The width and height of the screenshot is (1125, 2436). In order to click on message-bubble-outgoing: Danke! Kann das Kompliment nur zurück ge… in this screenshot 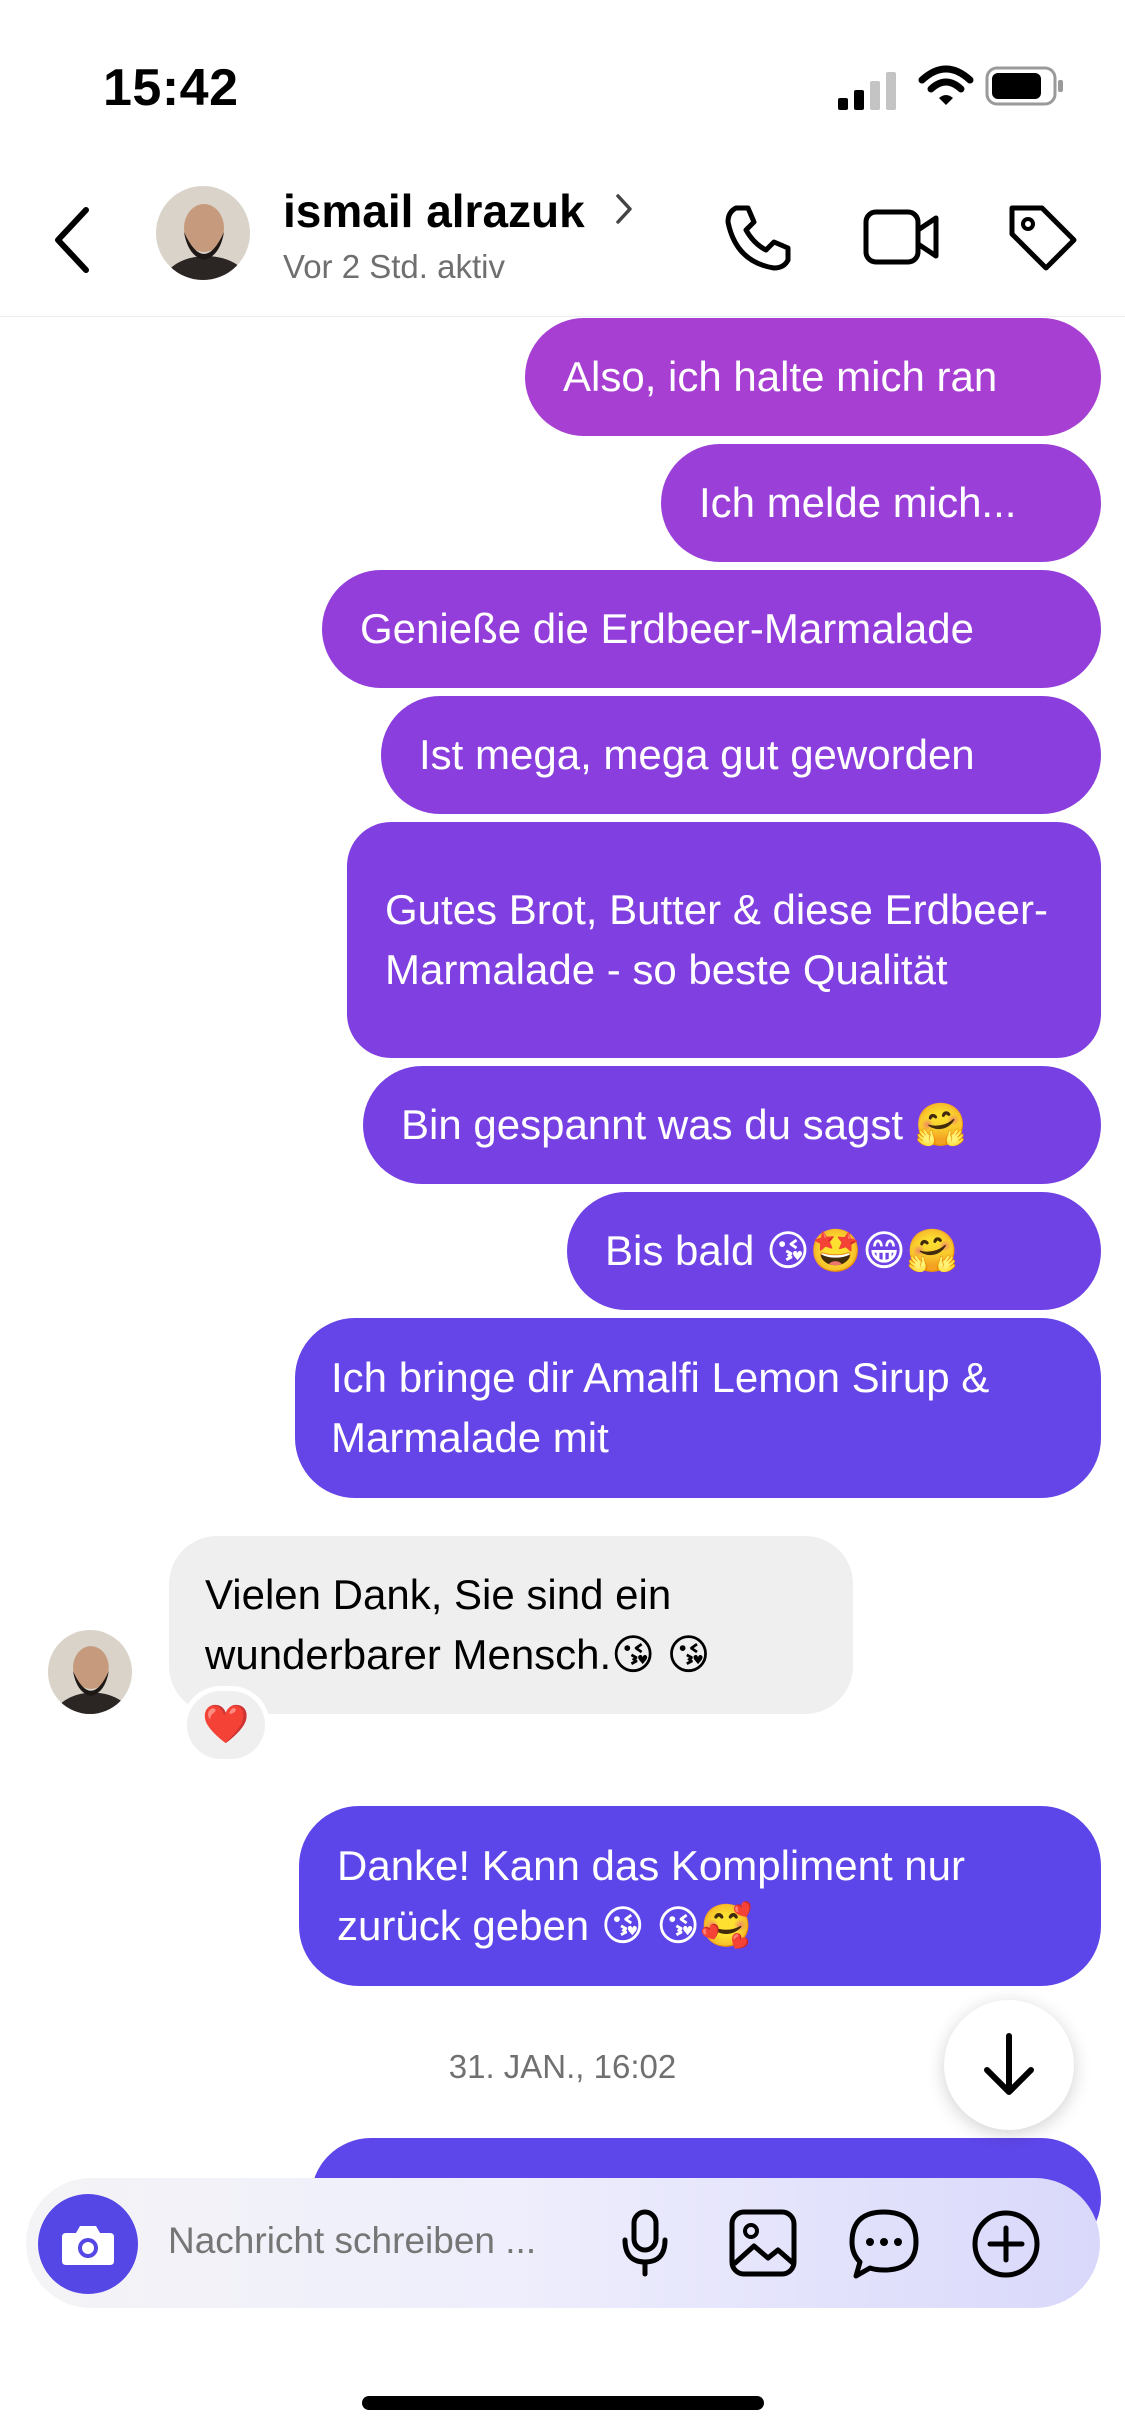, I will do `click(700, 1896)`.